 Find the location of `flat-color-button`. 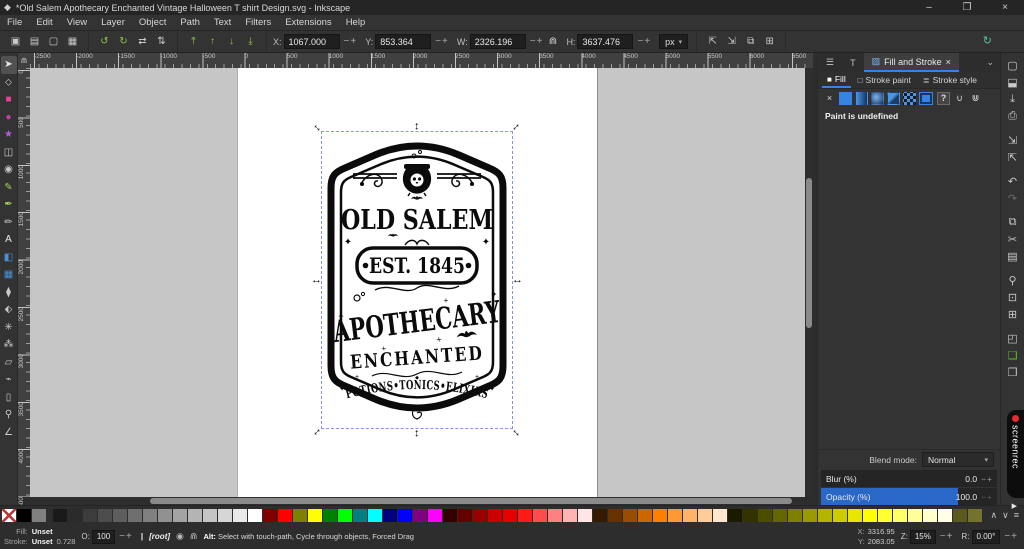

flat-color-button is located at coordinates (845, 98).